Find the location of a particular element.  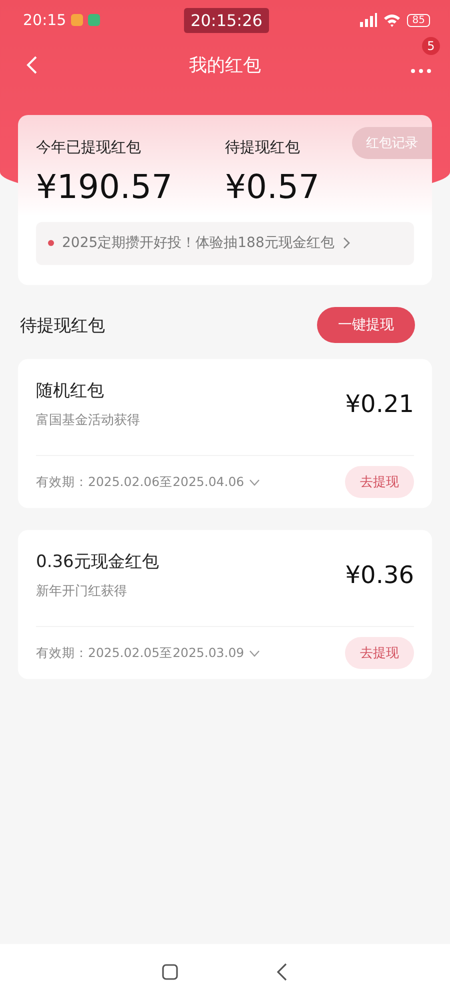

clock-badge: 20:15:26 is located at coordinates (227, 20).